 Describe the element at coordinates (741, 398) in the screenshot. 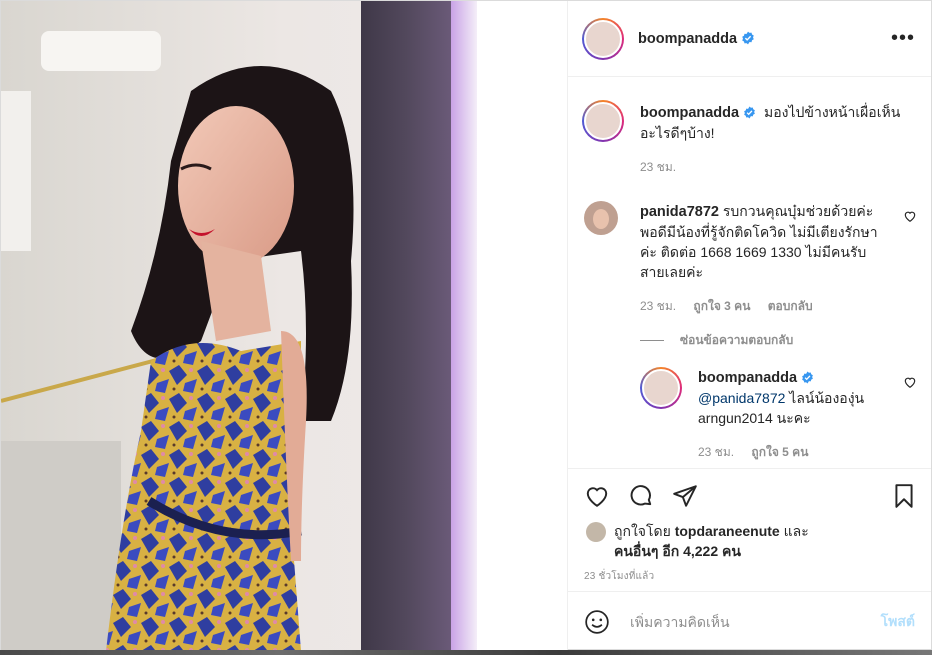

I see `reply-mention-link: @panida7872` at that location.